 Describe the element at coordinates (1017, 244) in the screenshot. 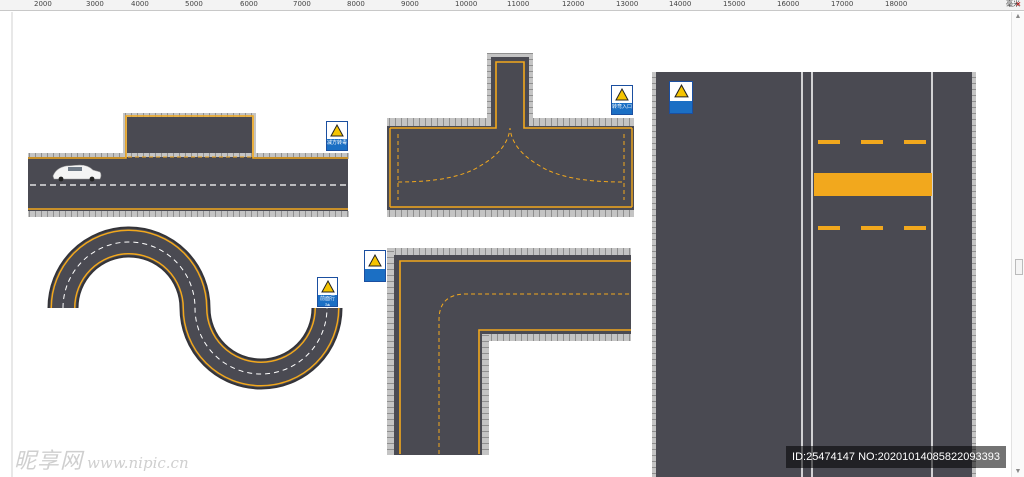

I see `vertical-scrollbar: ▲ ▼` at that location.